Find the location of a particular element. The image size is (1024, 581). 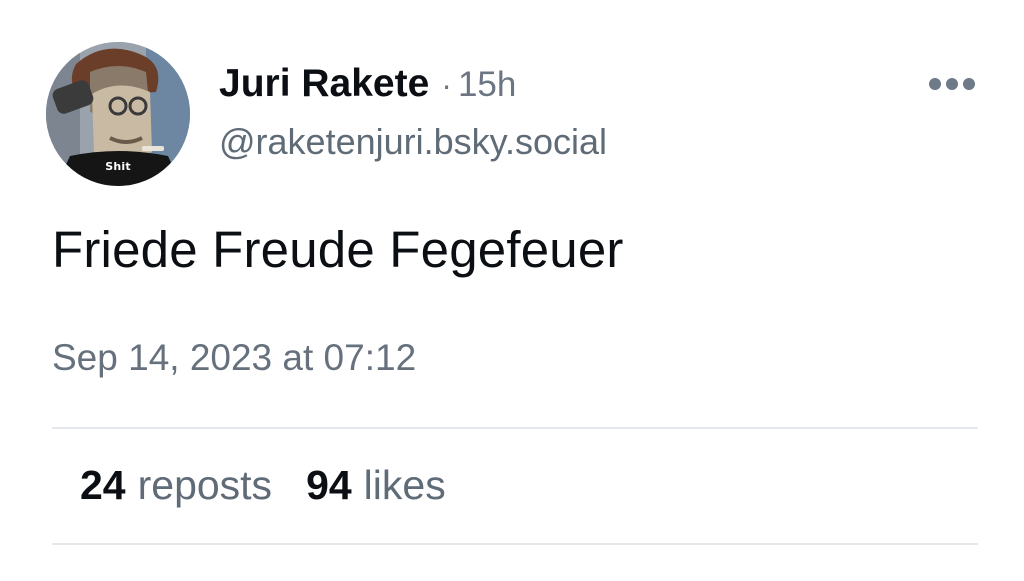

reposts-stat: 24 reposts is located at coordinates (176, 485).